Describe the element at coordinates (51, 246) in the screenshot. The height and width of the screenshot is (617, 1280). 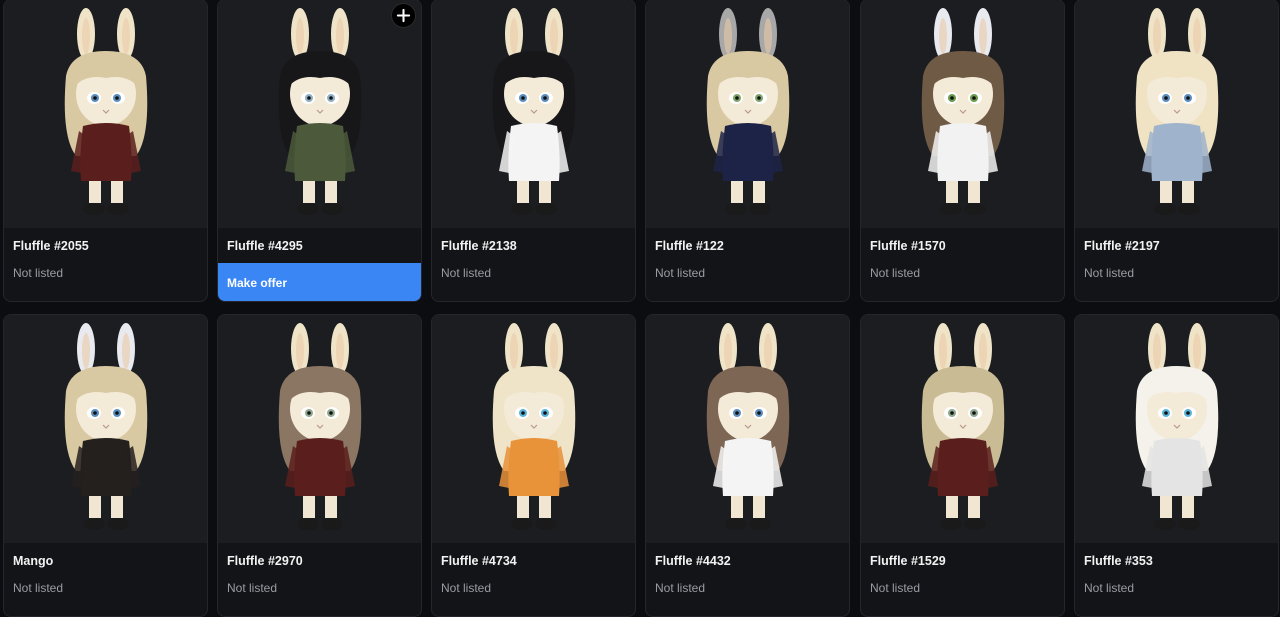
I see `nft-name: Fluffle #2055` at that location.